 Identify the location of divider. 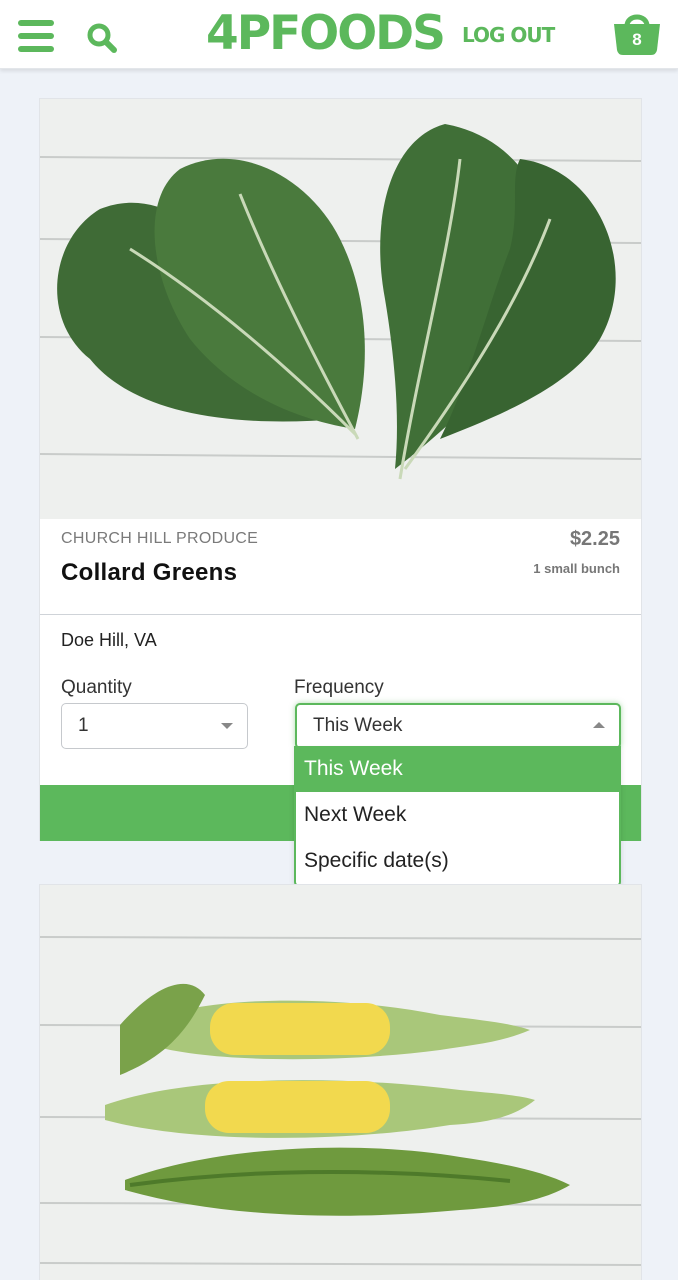
(340, 614).